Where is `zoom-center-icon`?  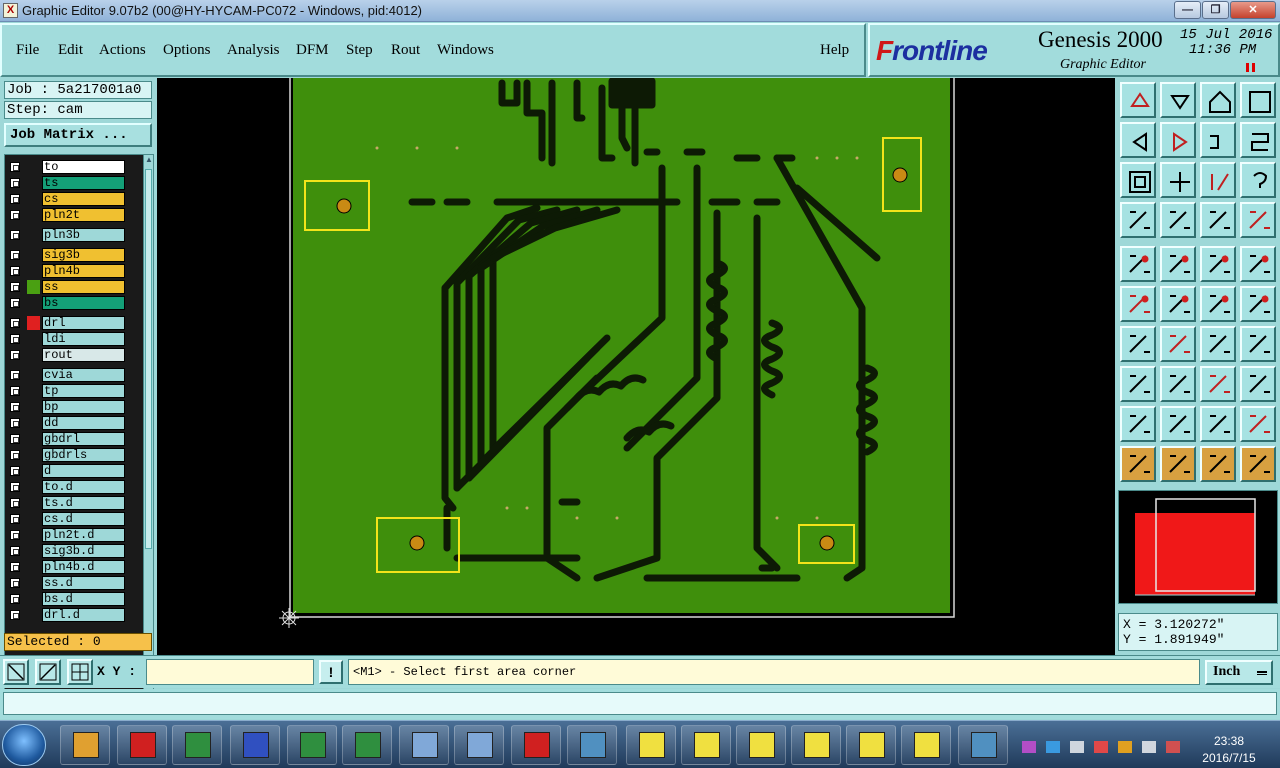 zoom-center-icon is located at coordinates (1178, 180).